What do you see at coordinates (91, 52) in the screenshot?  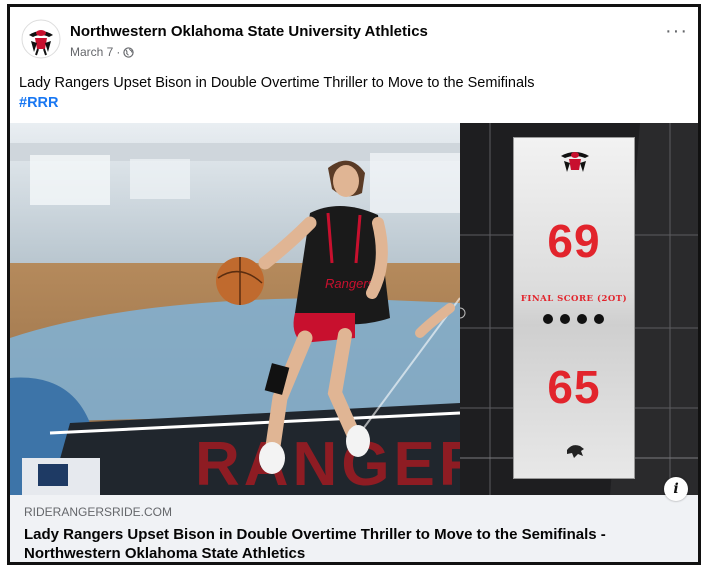 I see `post-date: March 7` at bounding box center [91, 52].